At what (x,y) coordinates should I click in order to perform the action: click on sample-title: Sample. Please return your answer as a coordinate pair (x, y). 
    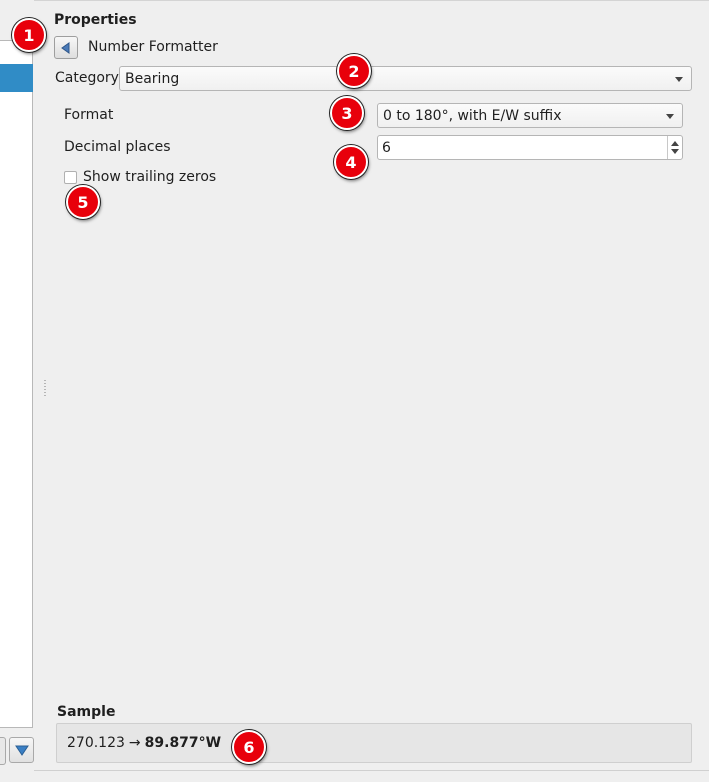
    Looking at the image, I should click on (86, 712).